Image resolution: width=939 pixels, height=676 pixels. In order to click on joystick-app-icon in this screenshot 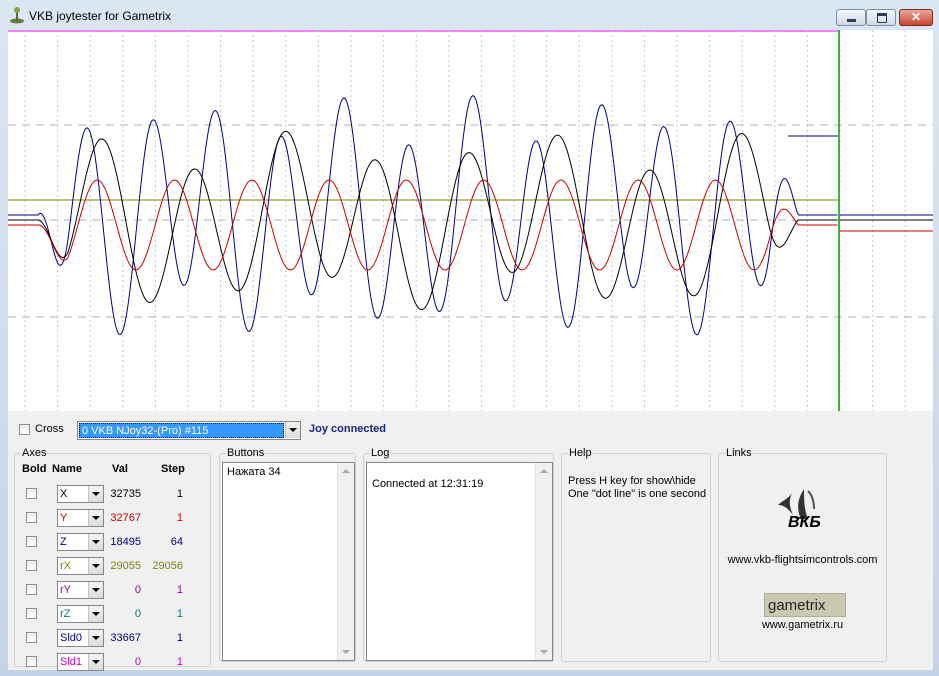, I will do `click(17, 15)`.